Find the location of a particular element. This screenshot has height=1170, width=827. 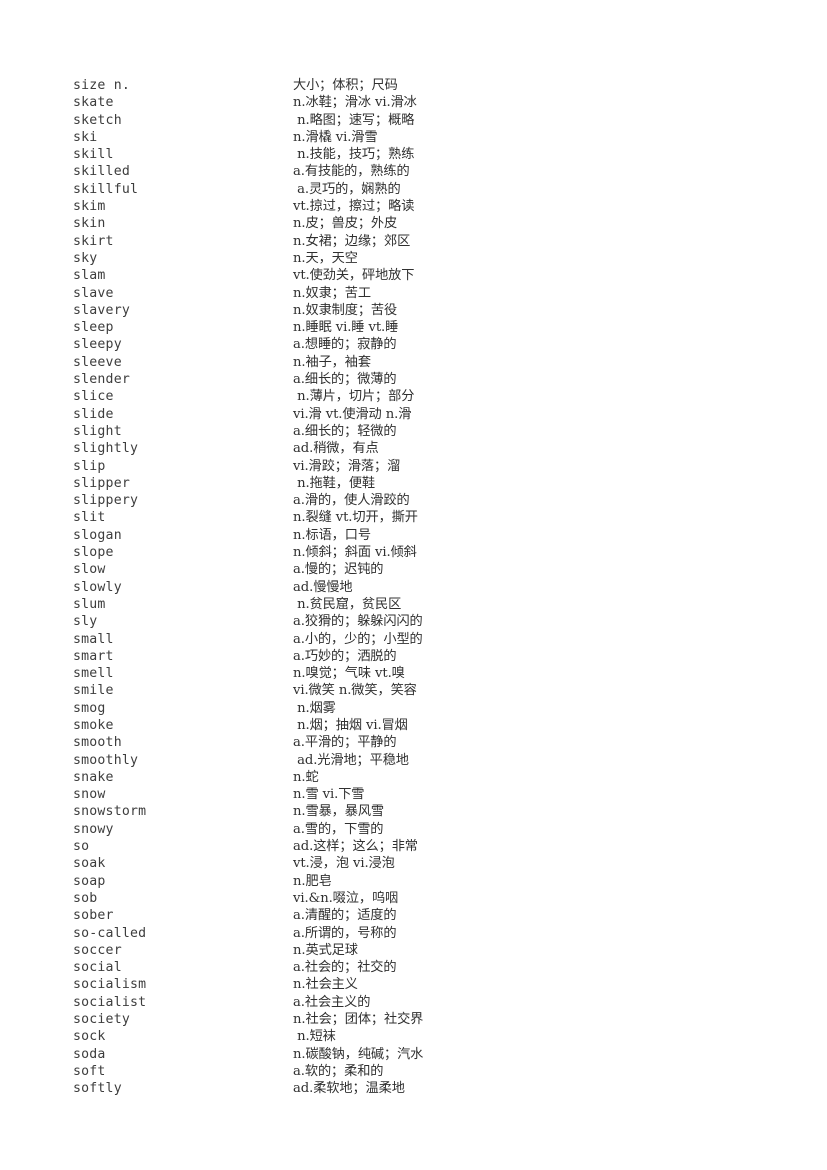

vocabulary-definition: vi.&n.啜泣，呜咽 is located at coordinates (346, 898).